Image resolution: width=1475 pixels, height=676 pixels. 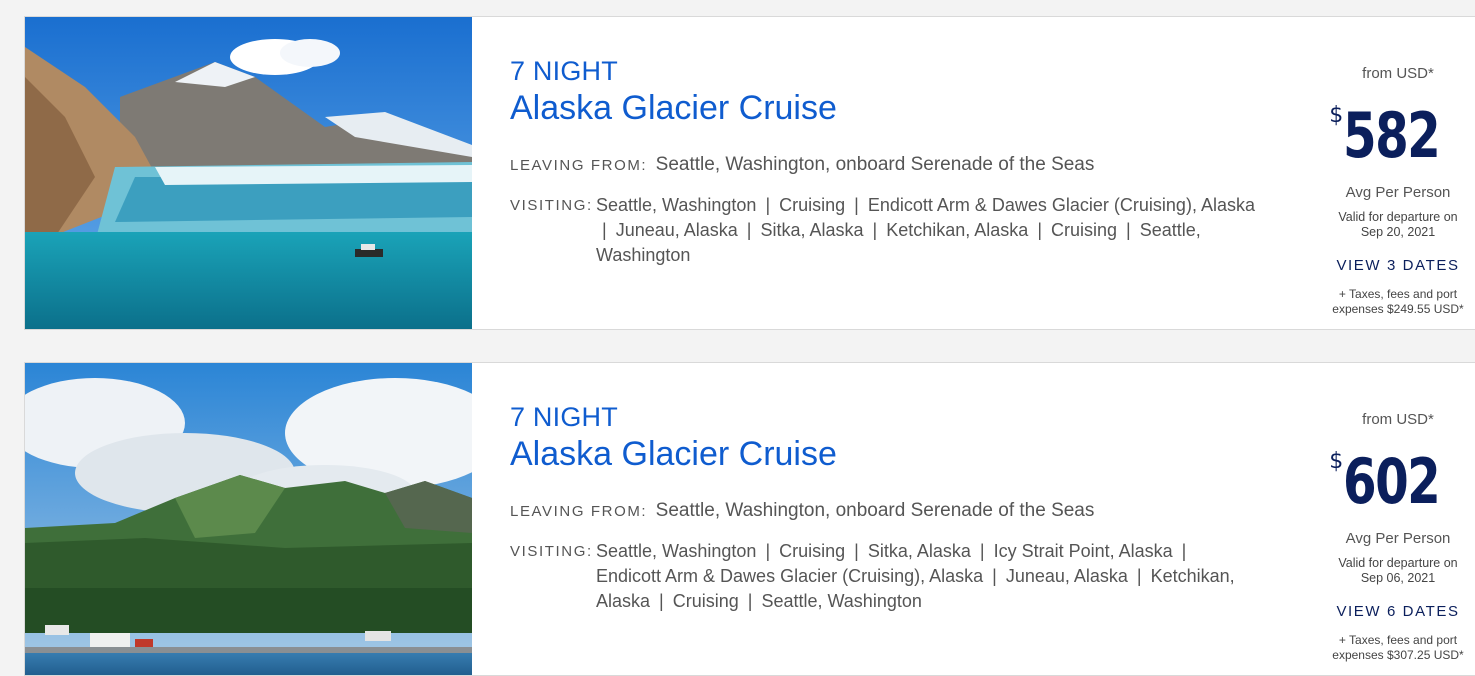 I want to click on itinerary-stop: Ketchikan, Alaska, so click(x=957, y=230).